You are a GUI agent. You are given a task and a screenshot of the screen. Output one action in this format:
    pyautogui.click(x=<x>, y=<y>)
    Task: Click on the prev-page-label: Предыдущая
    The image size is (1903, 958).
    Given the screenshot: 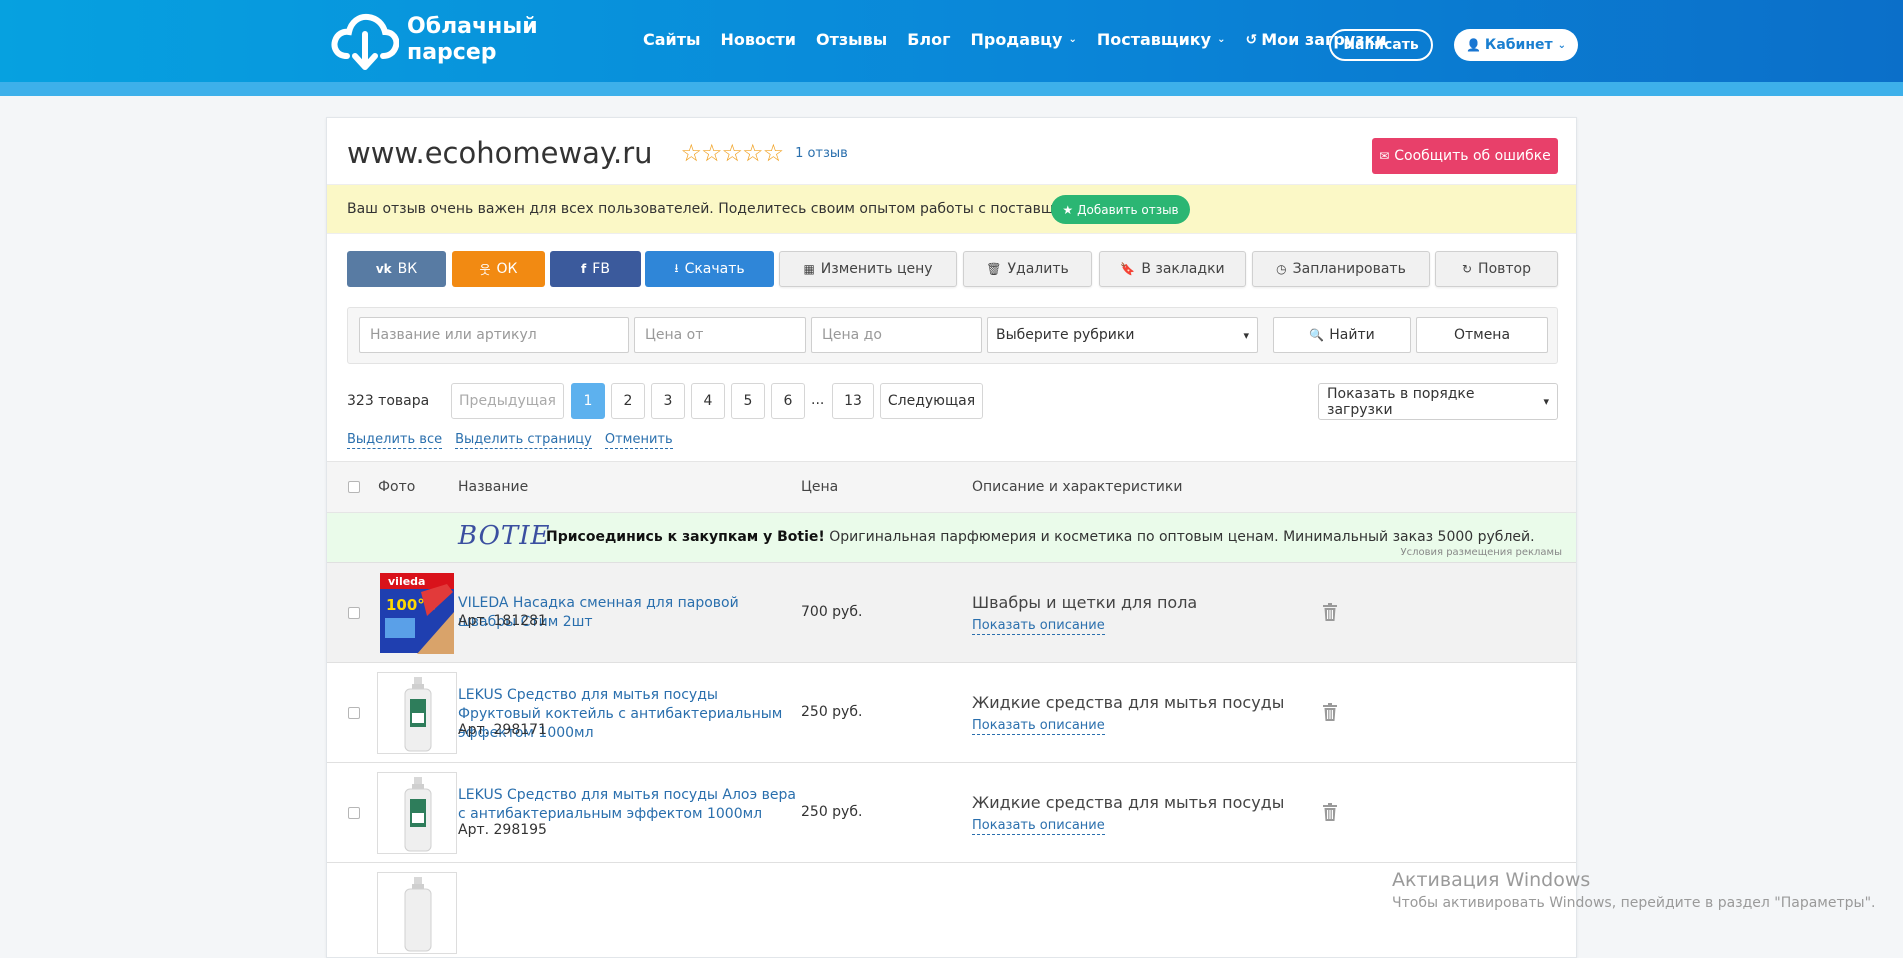 What is the action you would take?
    pyautogui.click(x=507, y=401)
    